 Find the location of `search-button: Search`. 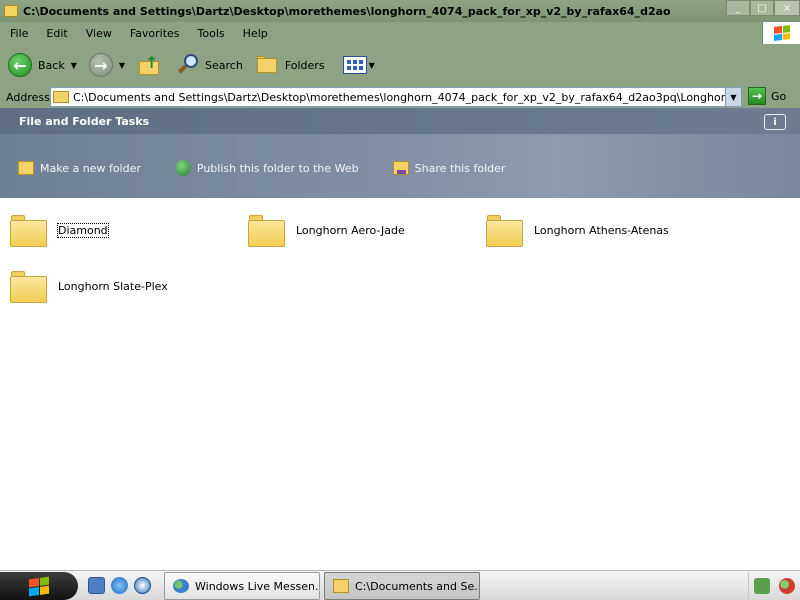

search-button: Search is located at coordinates (210, 65).